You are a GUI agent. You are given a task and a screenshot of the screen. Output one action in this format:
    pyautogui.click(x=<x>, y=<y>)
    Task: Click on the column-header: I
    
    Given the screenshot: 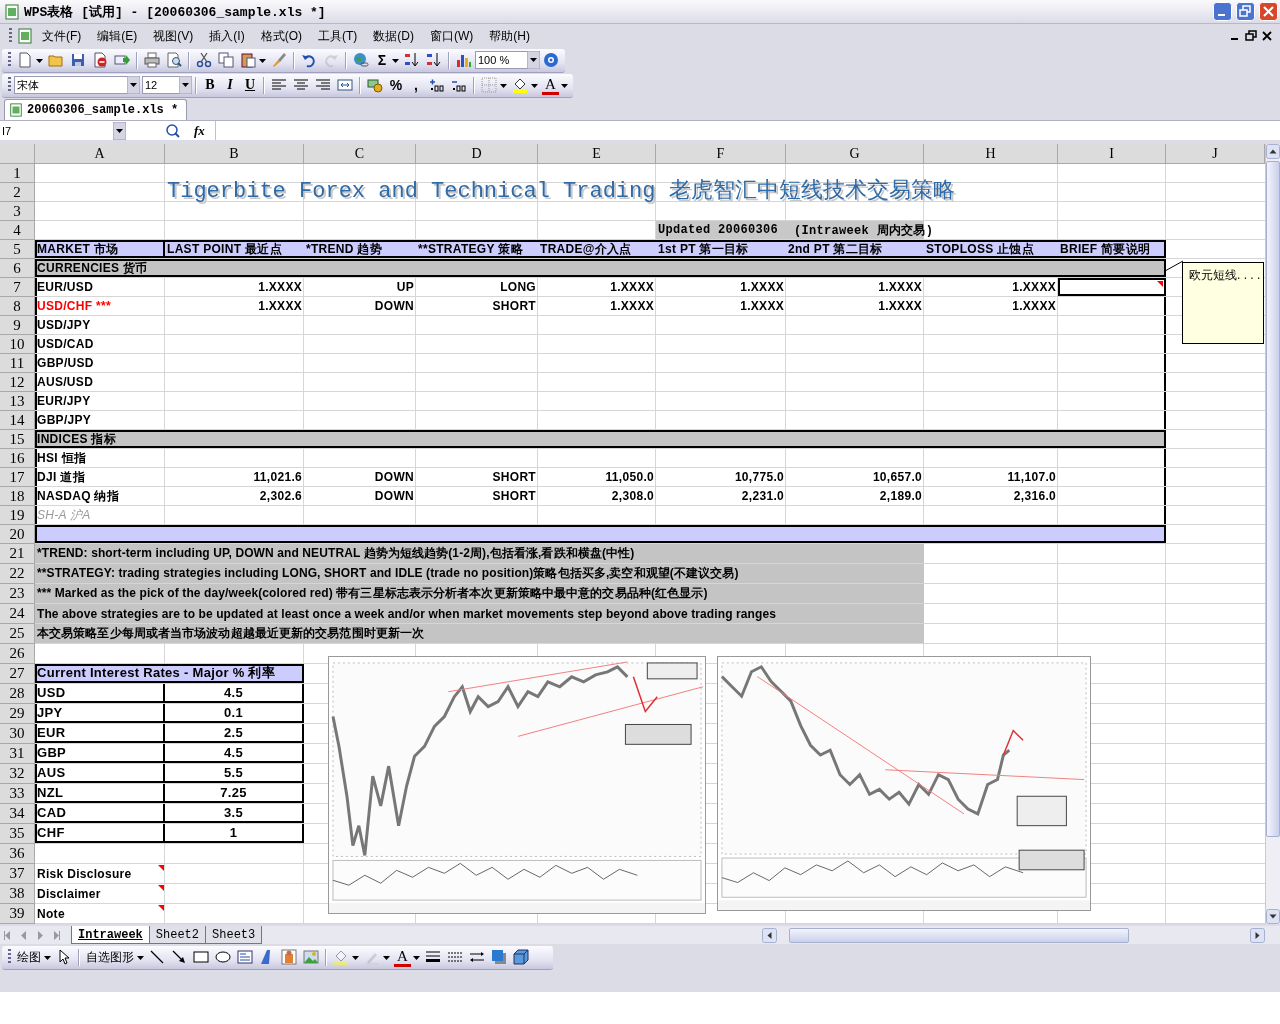 What is the action you would take?
    pyautogui.click(x=1112, y=154)
    